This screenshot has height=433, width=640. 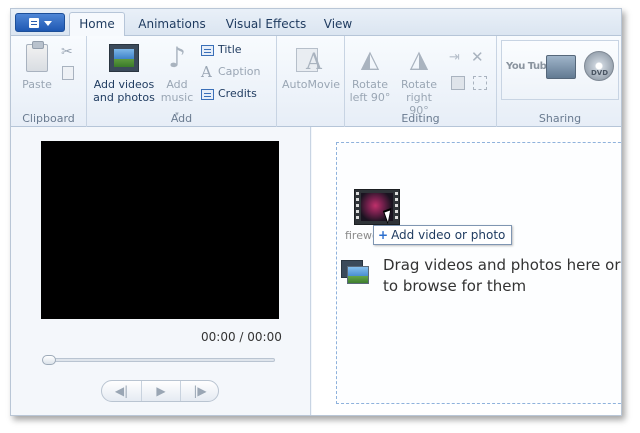 I want to click on caption-label: Caption, so click(x=239, y=71).